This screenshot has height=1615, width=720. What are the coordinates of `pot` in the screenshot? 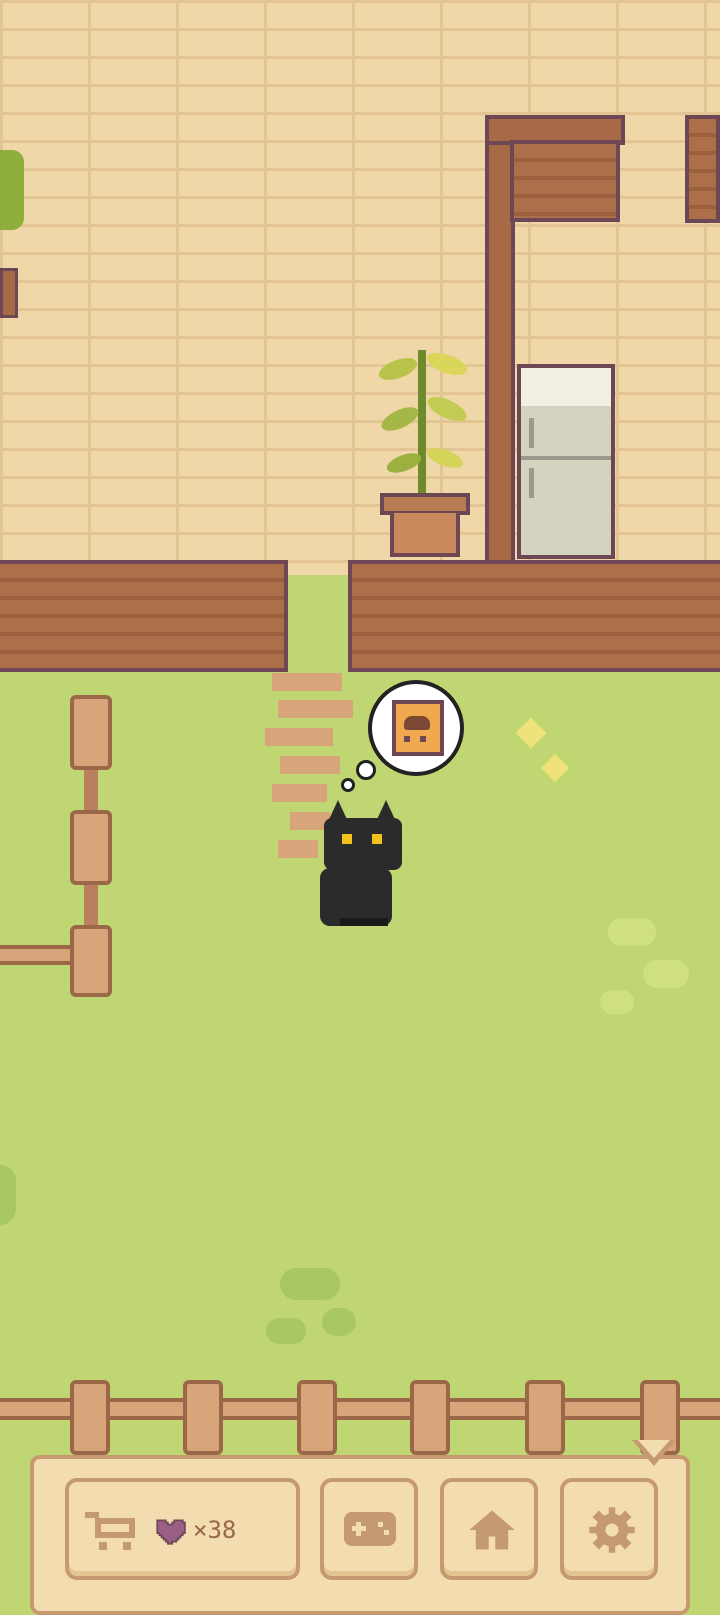 It's located at (425, 535).